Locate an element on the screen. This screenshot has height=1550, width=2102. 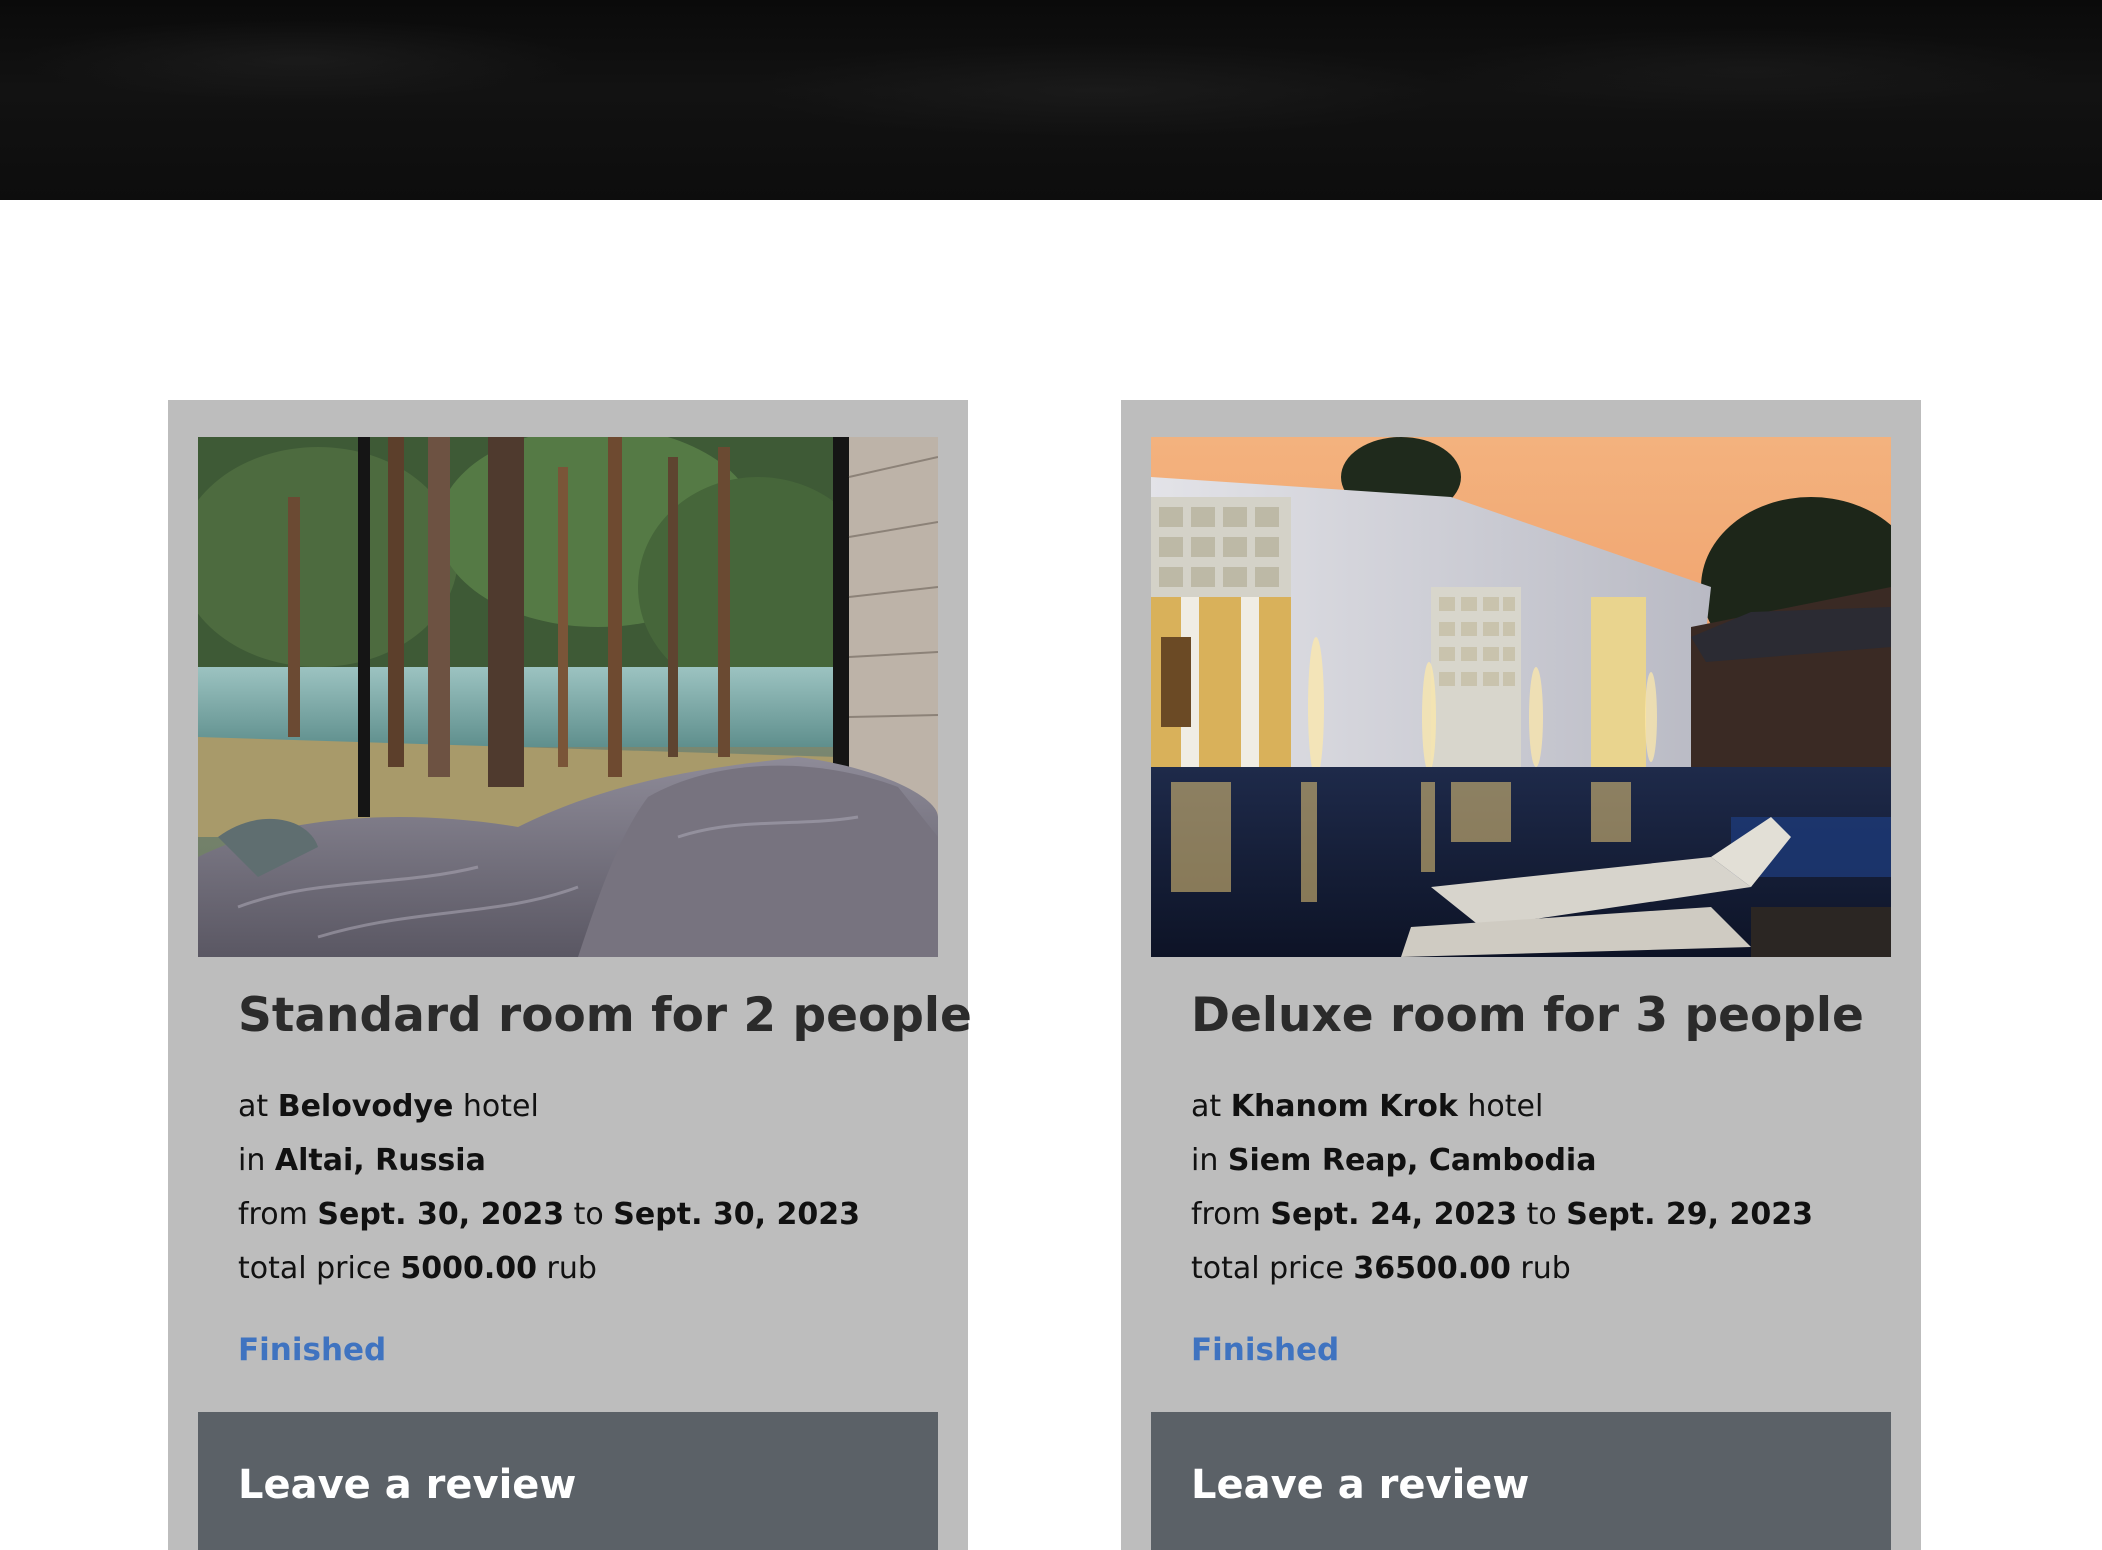
total-price: 36500.00 is located at coordinates (1432, 1268).